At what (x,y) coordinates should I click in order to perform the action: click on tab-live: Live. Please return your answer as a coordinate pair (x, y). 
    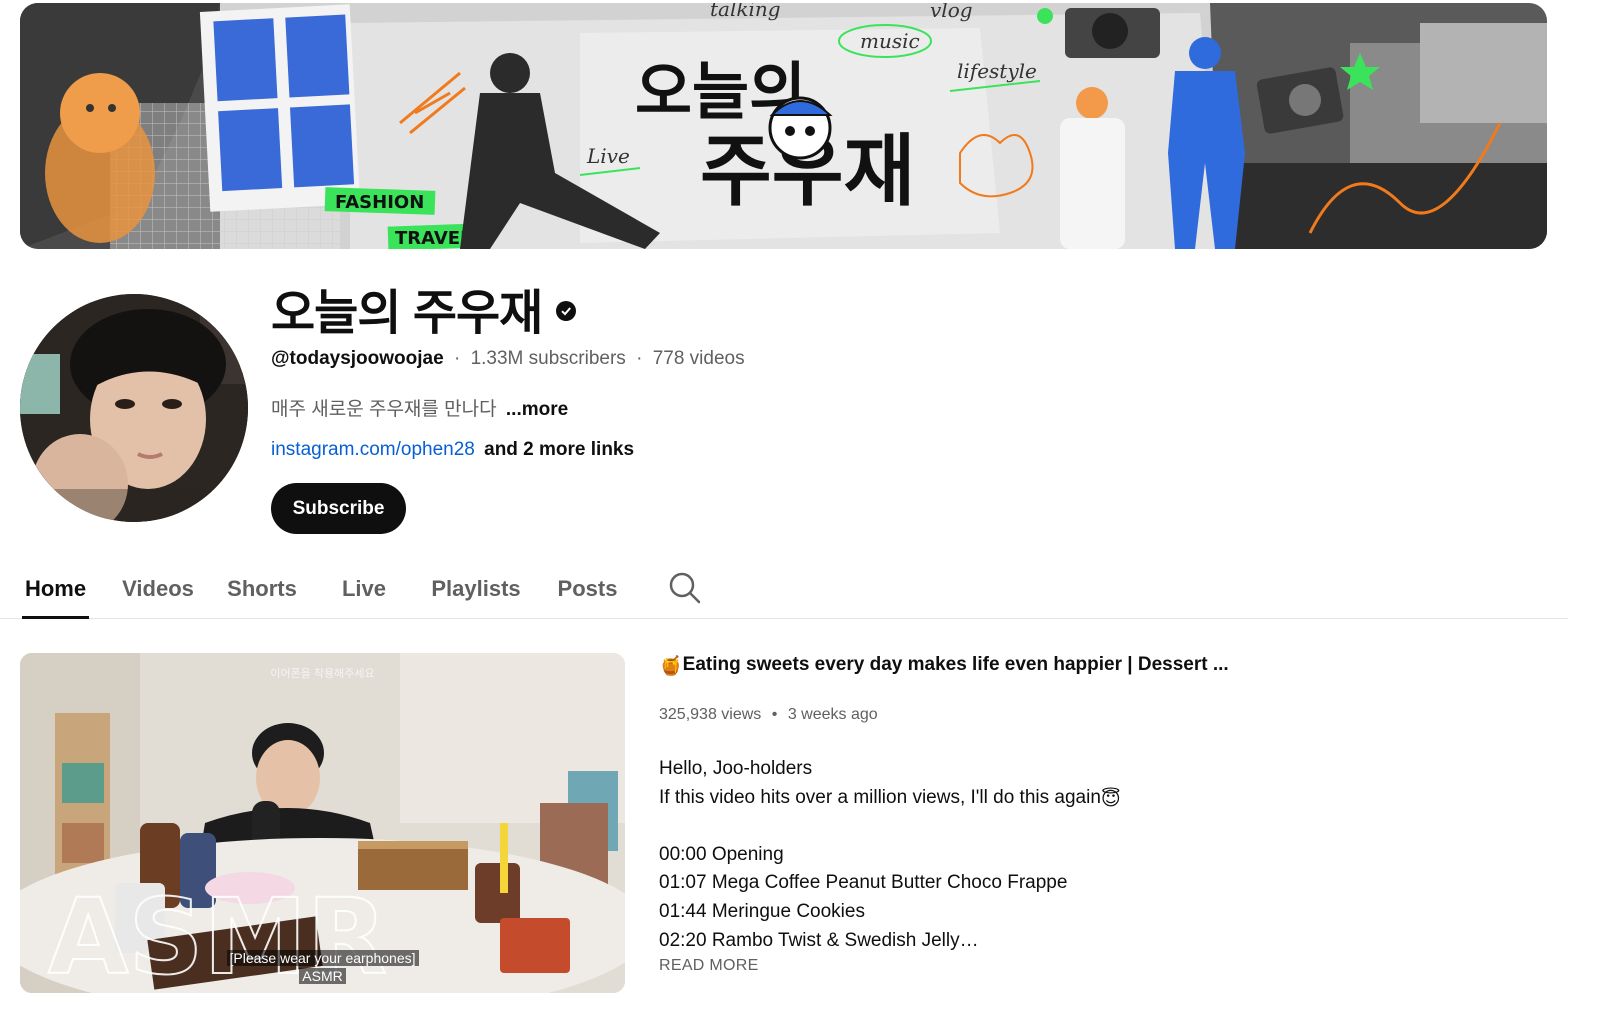
    Looking at the image, I should click on (364, 589).